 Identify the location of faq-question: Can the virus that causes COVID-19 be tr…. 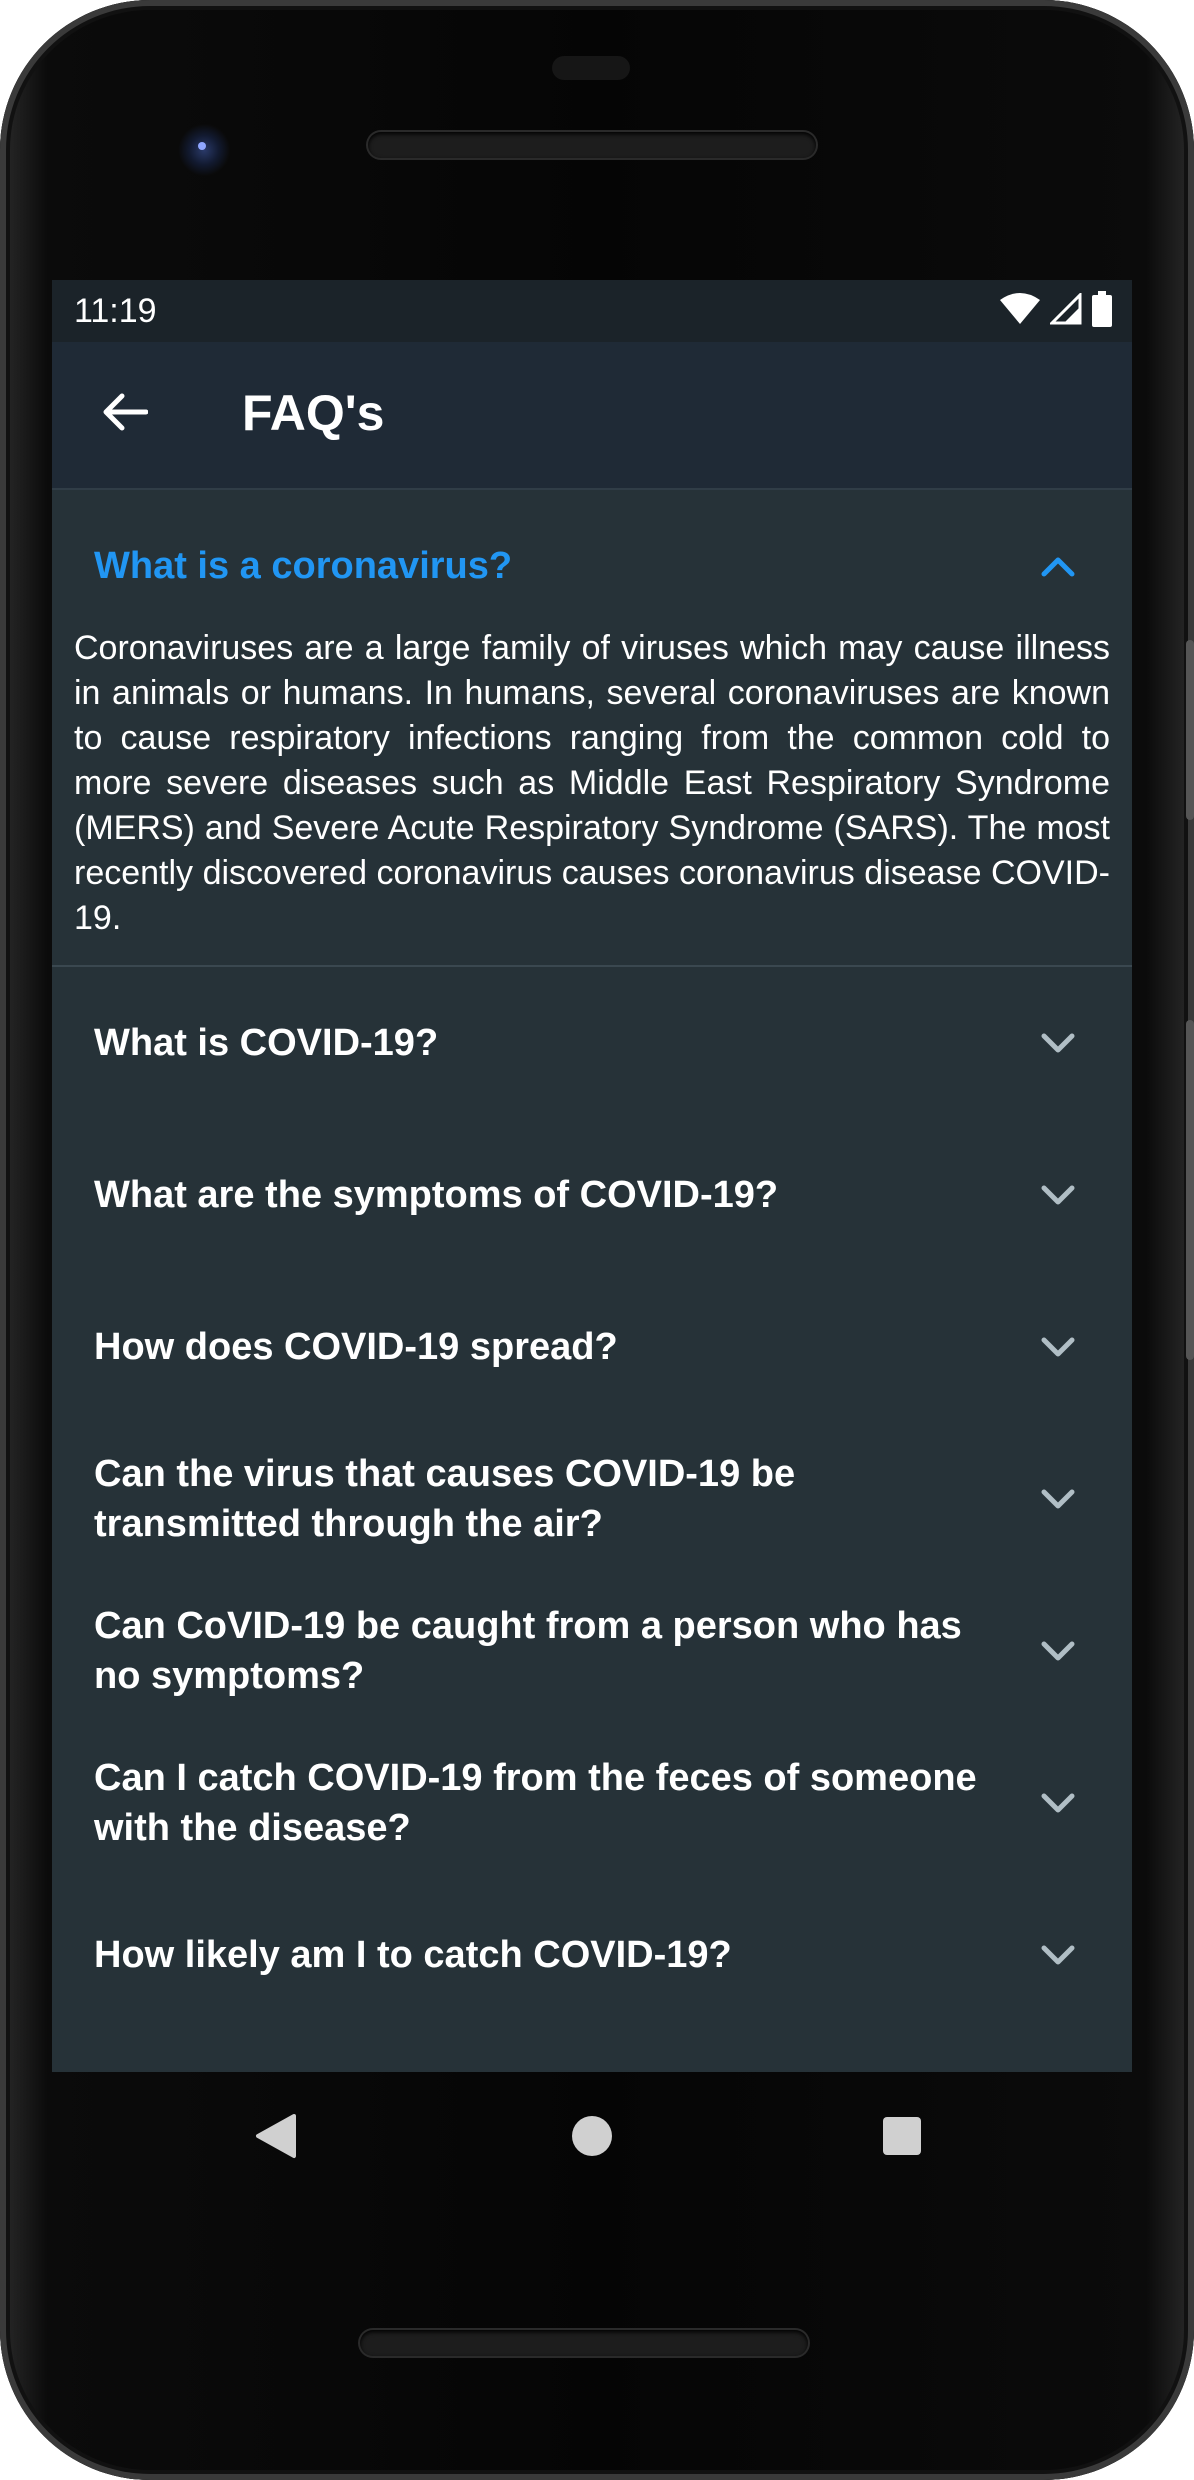
(445, 1499).